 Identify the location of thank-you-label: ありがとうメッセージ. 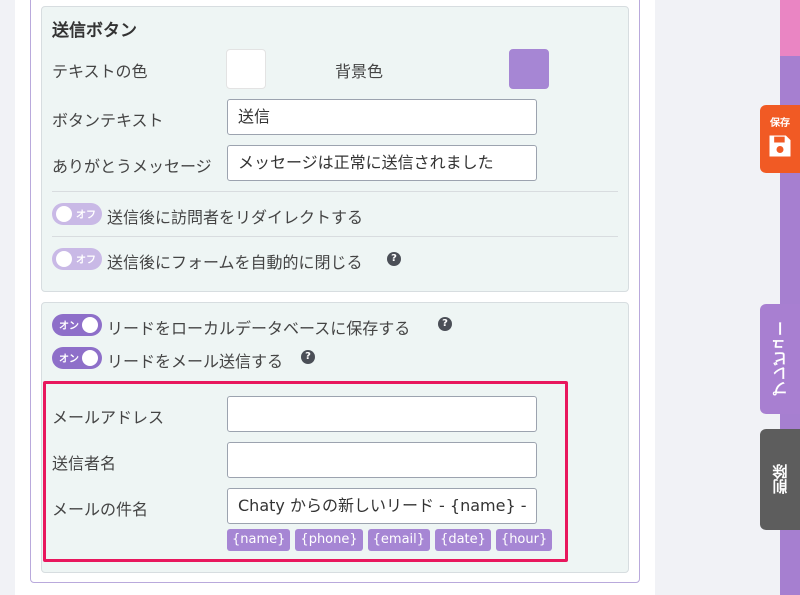
(132, 166).